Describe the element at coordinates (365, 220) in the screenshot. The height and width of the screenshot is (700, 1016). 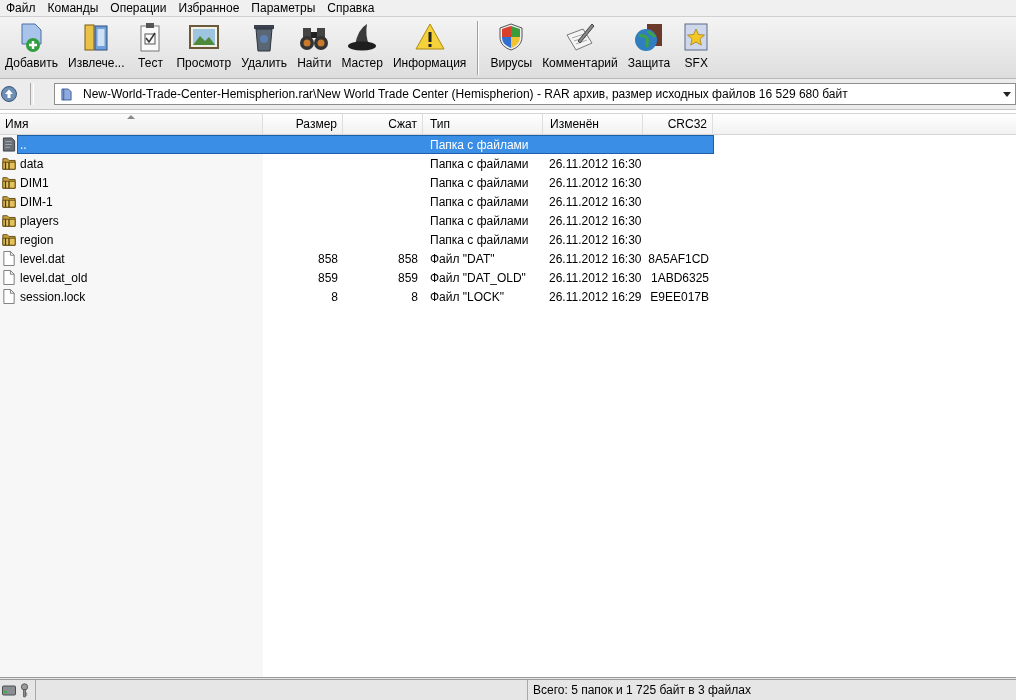
I see `file-row: players Папка с файлами 26.11.2012 16:30` at that location.